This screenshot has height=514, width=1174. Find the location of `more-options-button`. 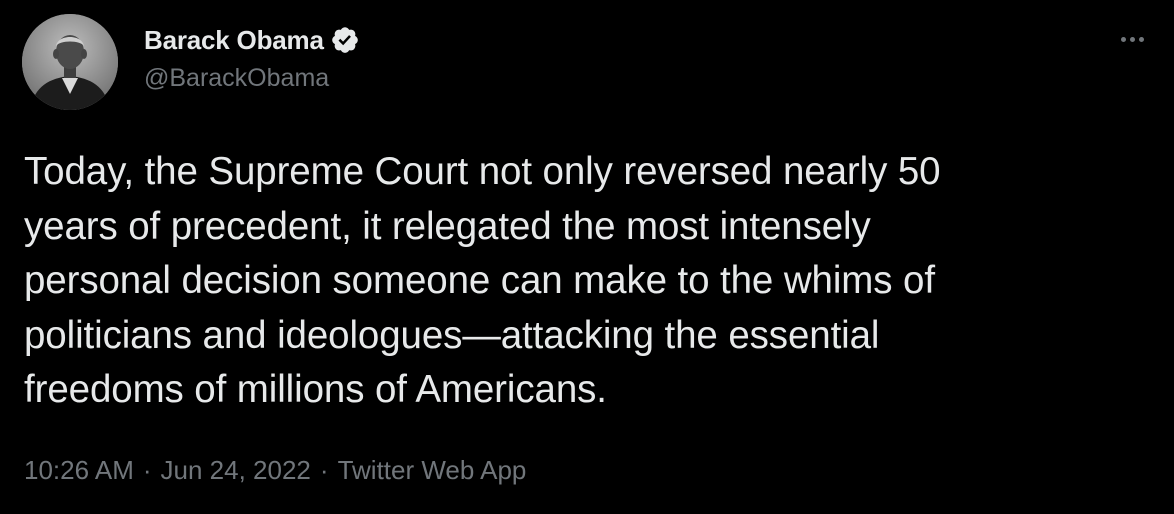

more-options-button is located at coordinates (1132, 39).